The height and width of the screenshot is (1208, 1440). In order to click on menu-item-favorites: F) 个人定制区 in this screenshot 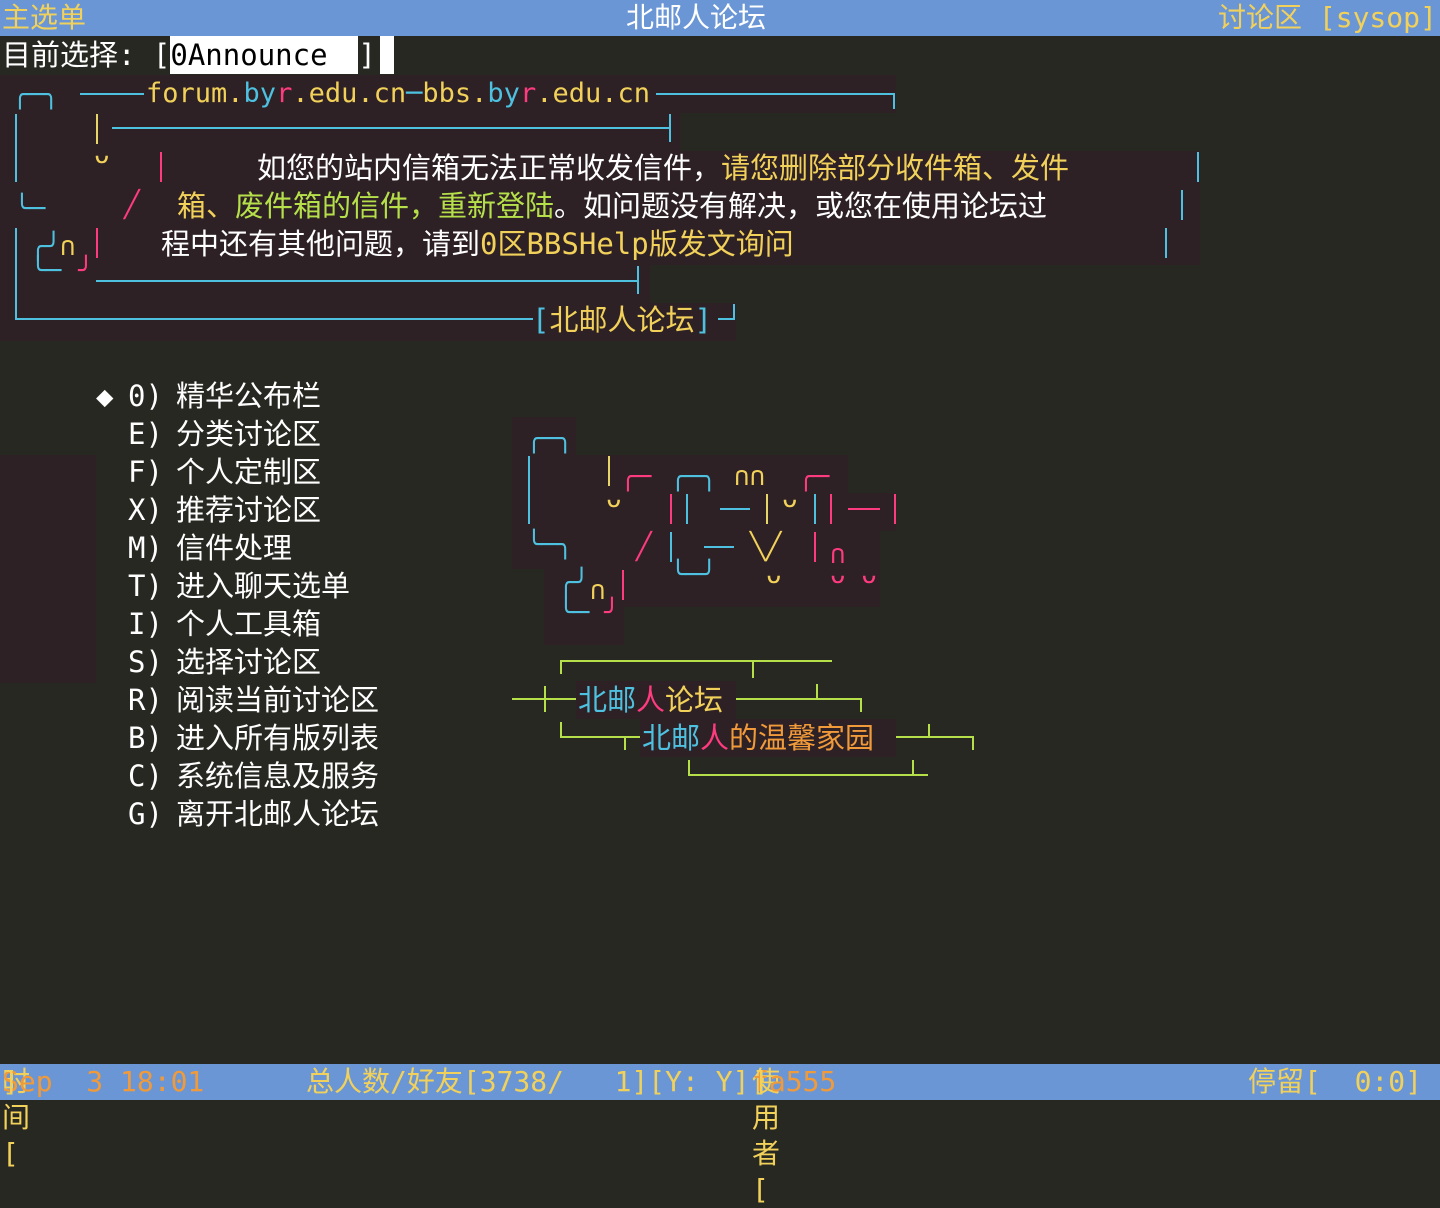, I will do `click(224, 472)`.